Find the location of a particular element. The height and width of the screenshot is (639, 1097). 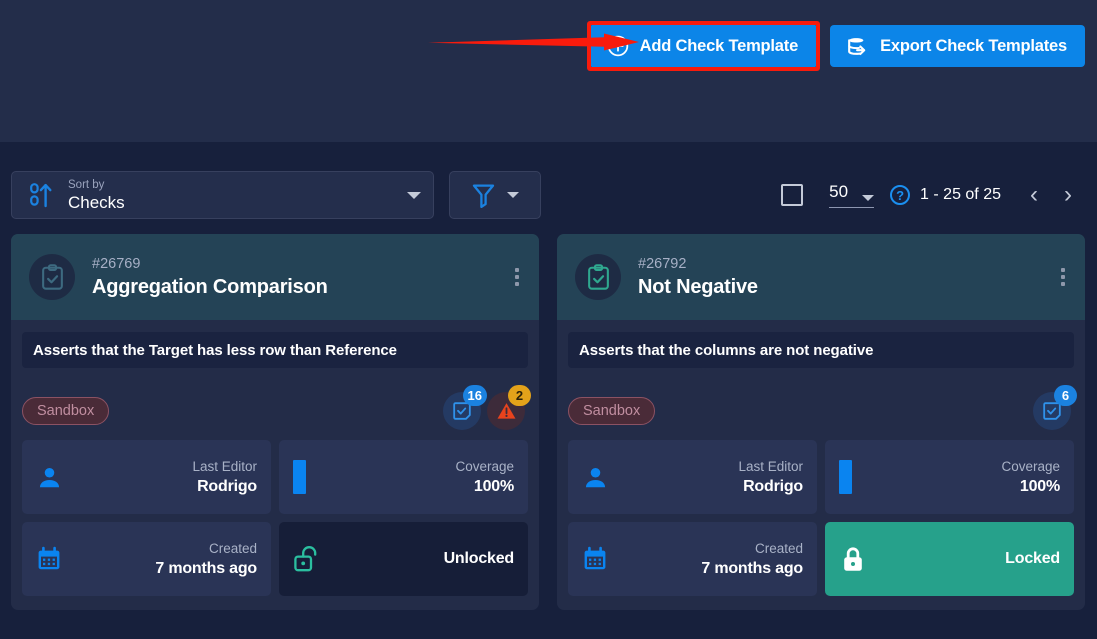

unlock-icon is located at coordinates (310, 559).